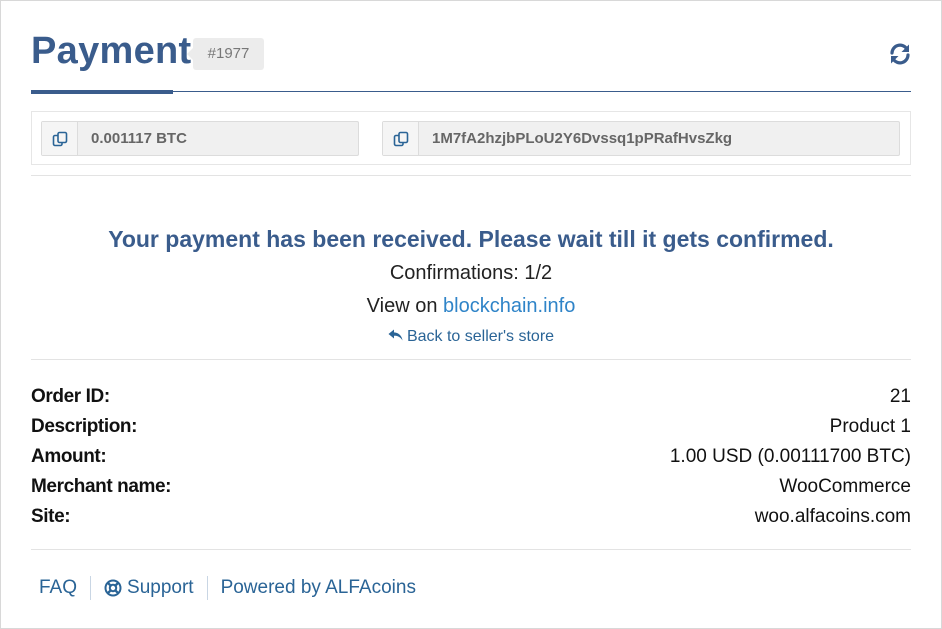  What do you see at coordinates (111, 51) in the screenshot?
I see `page-title: Payment` at bounding box center [111, 51].